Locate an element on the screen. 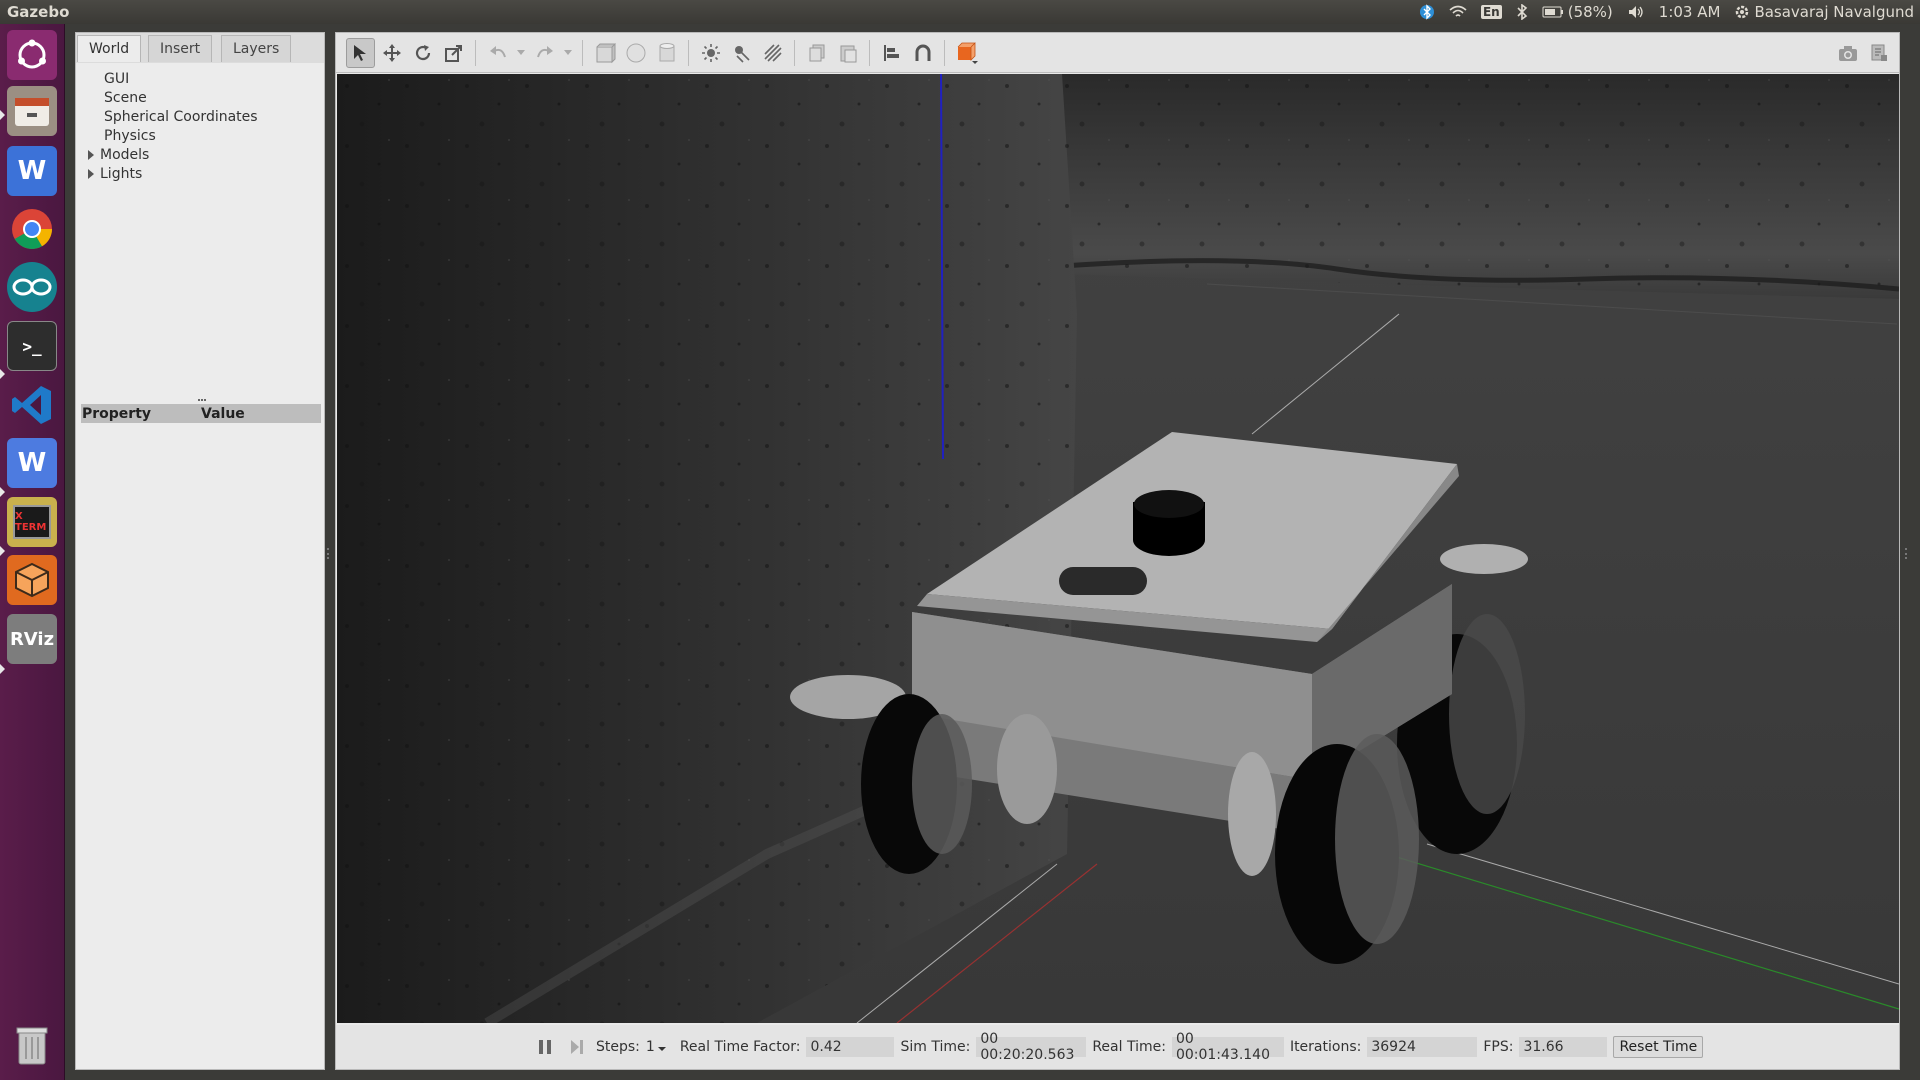 Image resolution: width=1920 pixels, height=1080 pixels. chevron-down-icon is located at coordinates (661, 1049).